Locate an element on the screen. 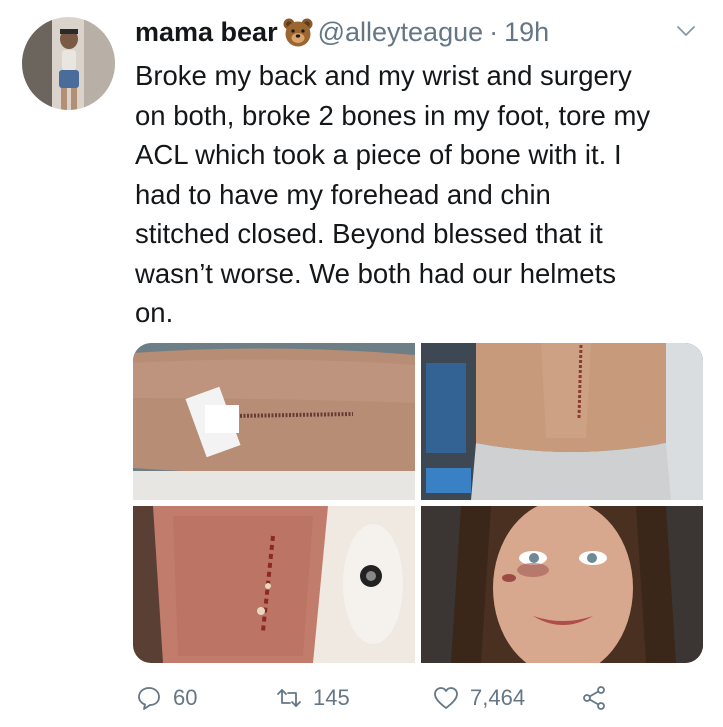 The width and height of the screenshot is (723, 727). reply-count: 60 is located at coordinates (185, 697).